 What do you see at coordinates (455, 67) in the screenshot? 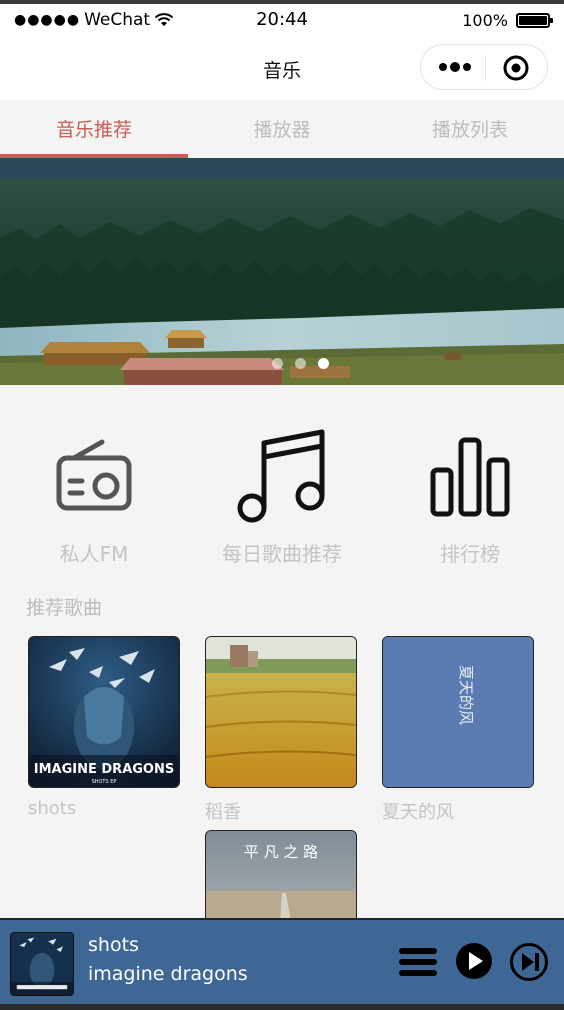
I see `more-icon` at bounding box center [455, 67].